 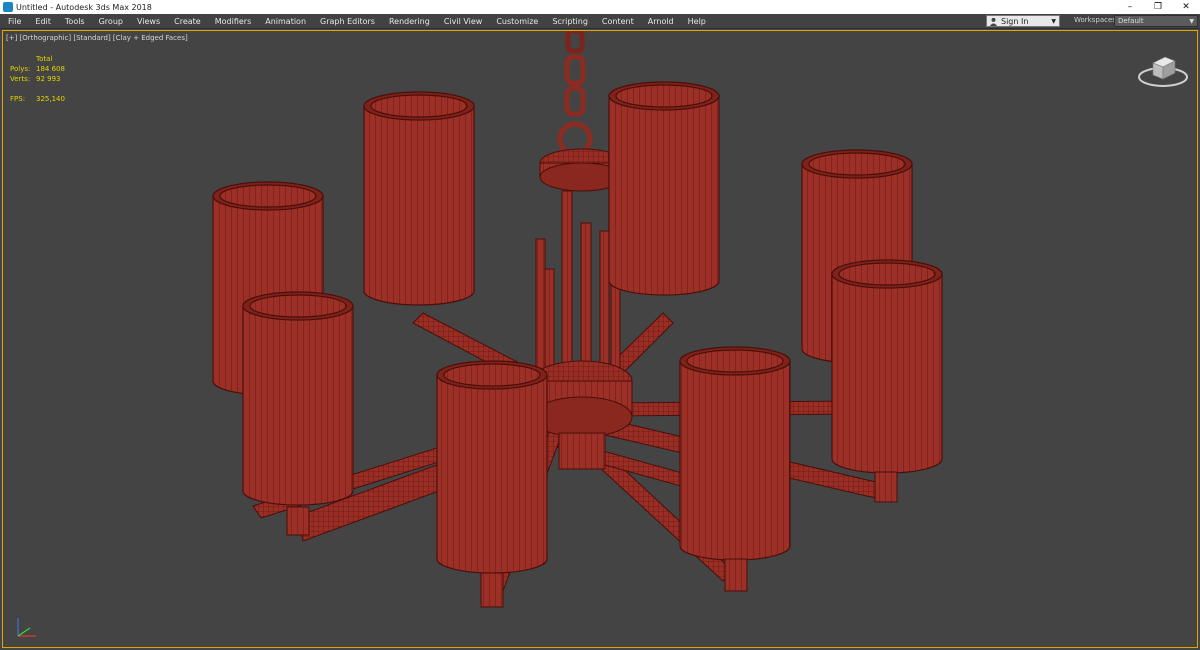 I want to click on menu-content: Content, so click(x=617, y=21).